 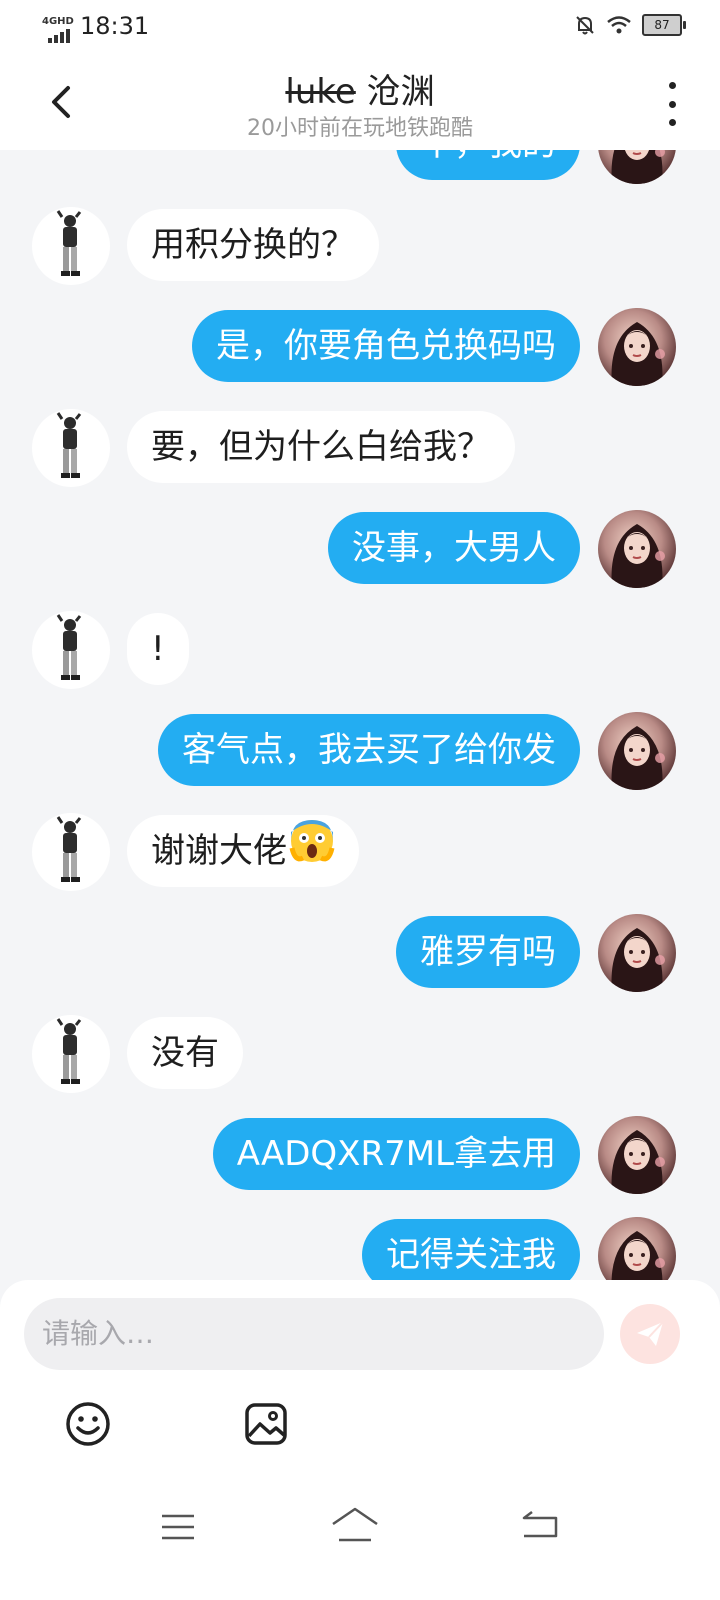 What do you see at coordinates (360, 953) in the screenshot?
I see `outgoing-message: 雅罗有吗` at bounding box center [360, 953].